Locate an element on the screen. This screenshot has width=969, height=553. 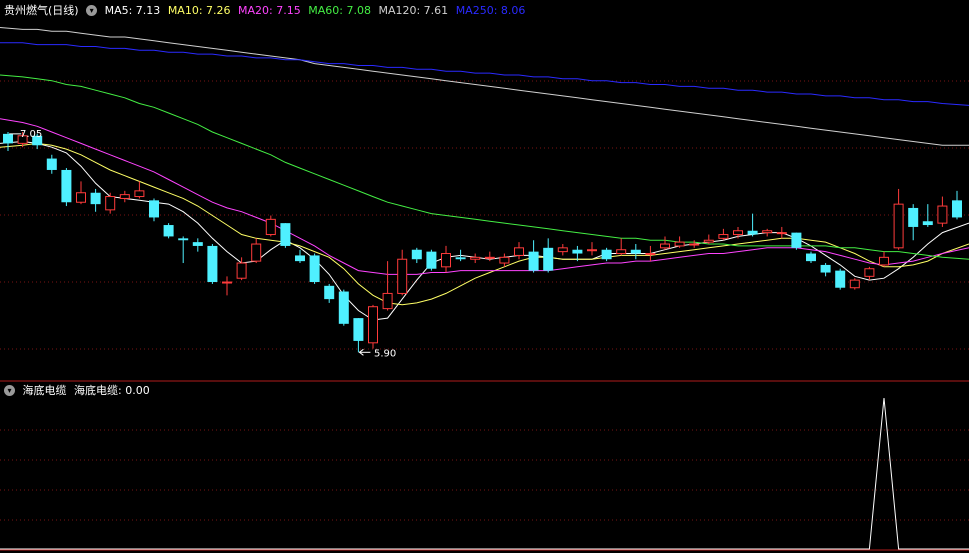
indicator-panel-header: ▾ 海底电缆 海底电缆: 0.00 is located at coordinates (79, 391).